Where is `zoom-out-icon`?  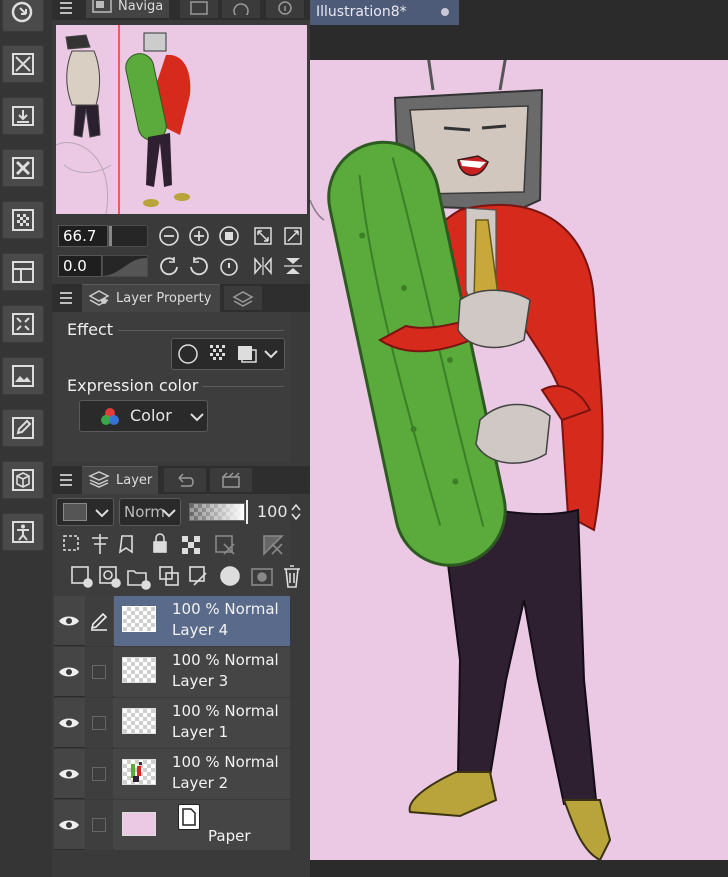 zoom-out-icon is located at coordinates (169, 236).